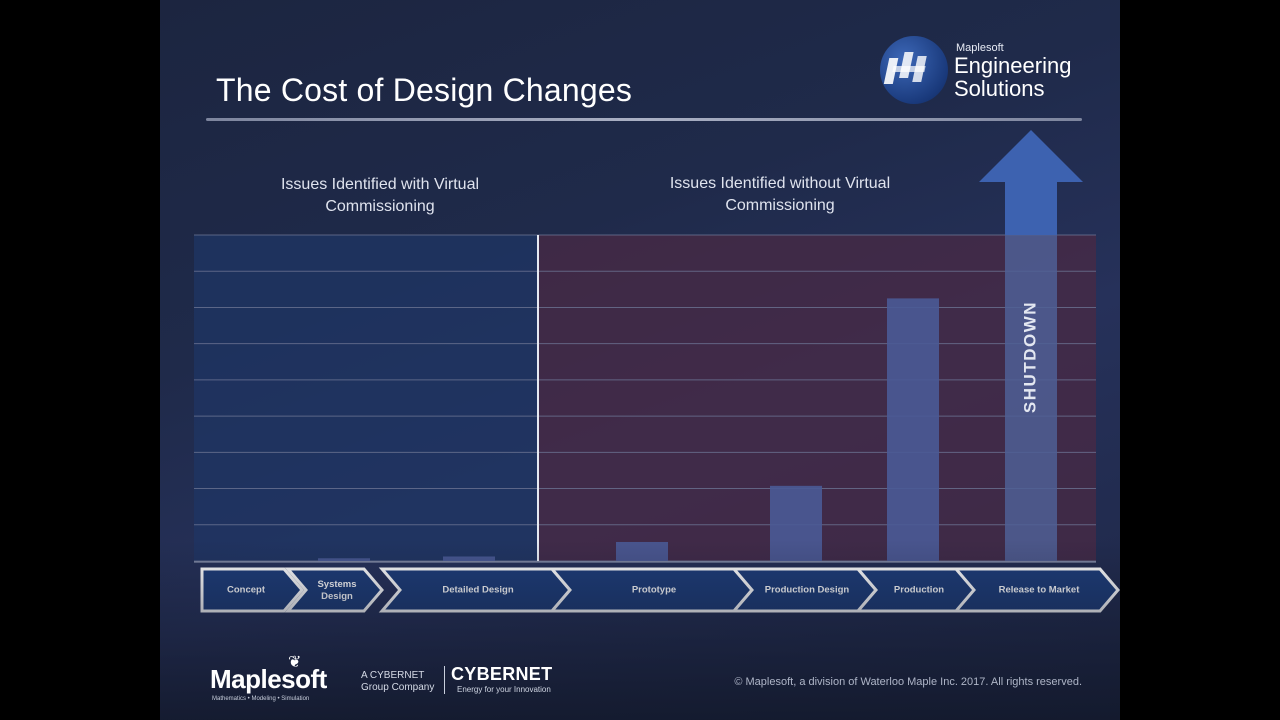 The image size is (1280, 720). I want to click on bar-production-design, so click(796, 523).